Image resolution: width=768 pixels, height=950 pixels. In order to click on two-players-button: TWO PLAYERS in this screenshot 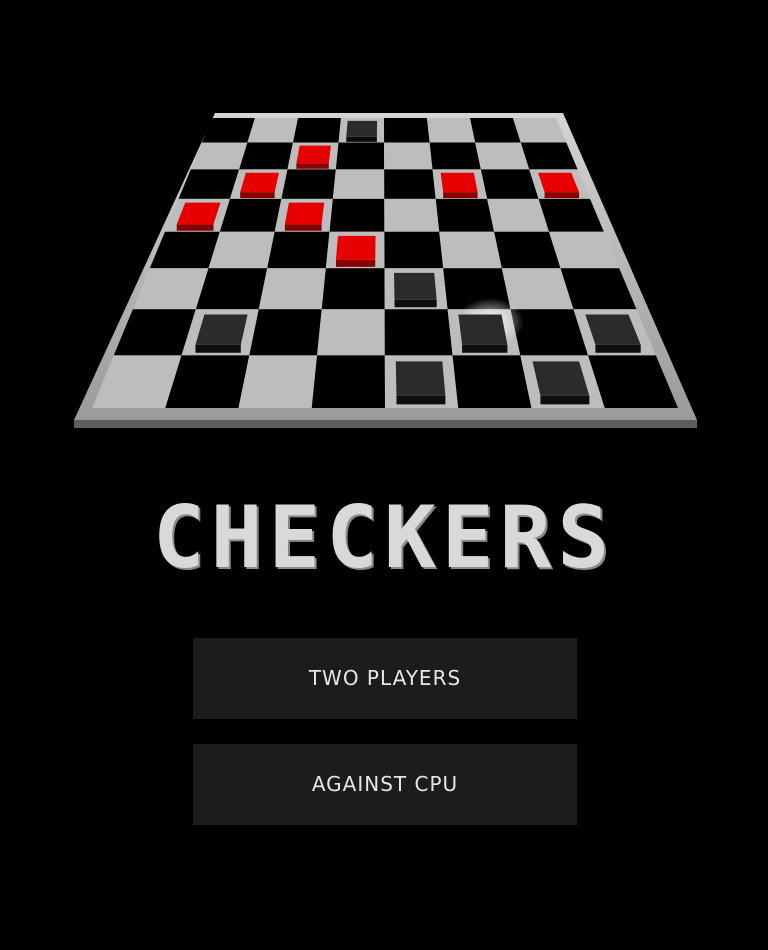, I will do `click(385, 678)`.